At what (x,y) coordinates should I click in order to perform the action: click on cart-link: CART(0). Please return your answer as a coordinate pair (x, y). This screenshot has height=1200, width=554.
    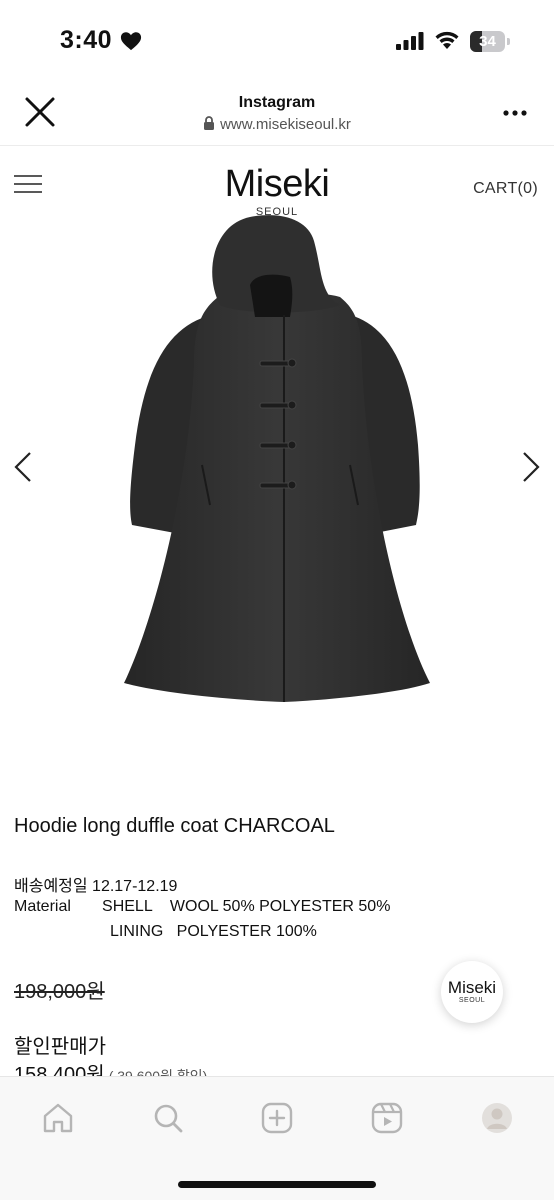
    Looking at the image, I should click on (505, 189).